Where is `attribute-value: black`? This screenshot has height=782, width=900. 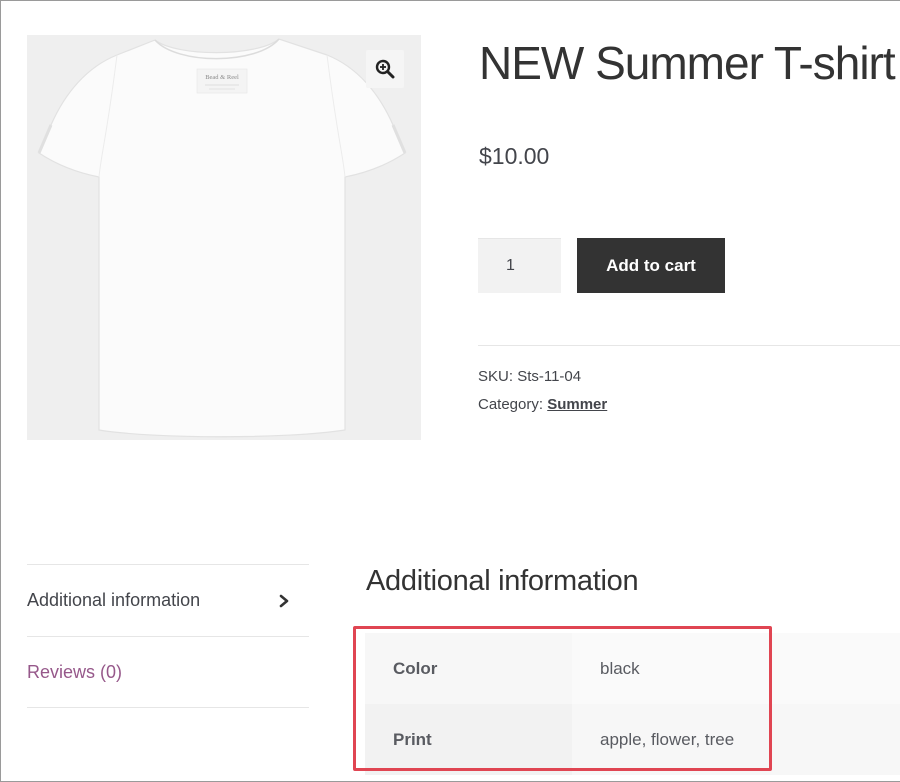
attribute-value: black is located at coordinates (736, 668).